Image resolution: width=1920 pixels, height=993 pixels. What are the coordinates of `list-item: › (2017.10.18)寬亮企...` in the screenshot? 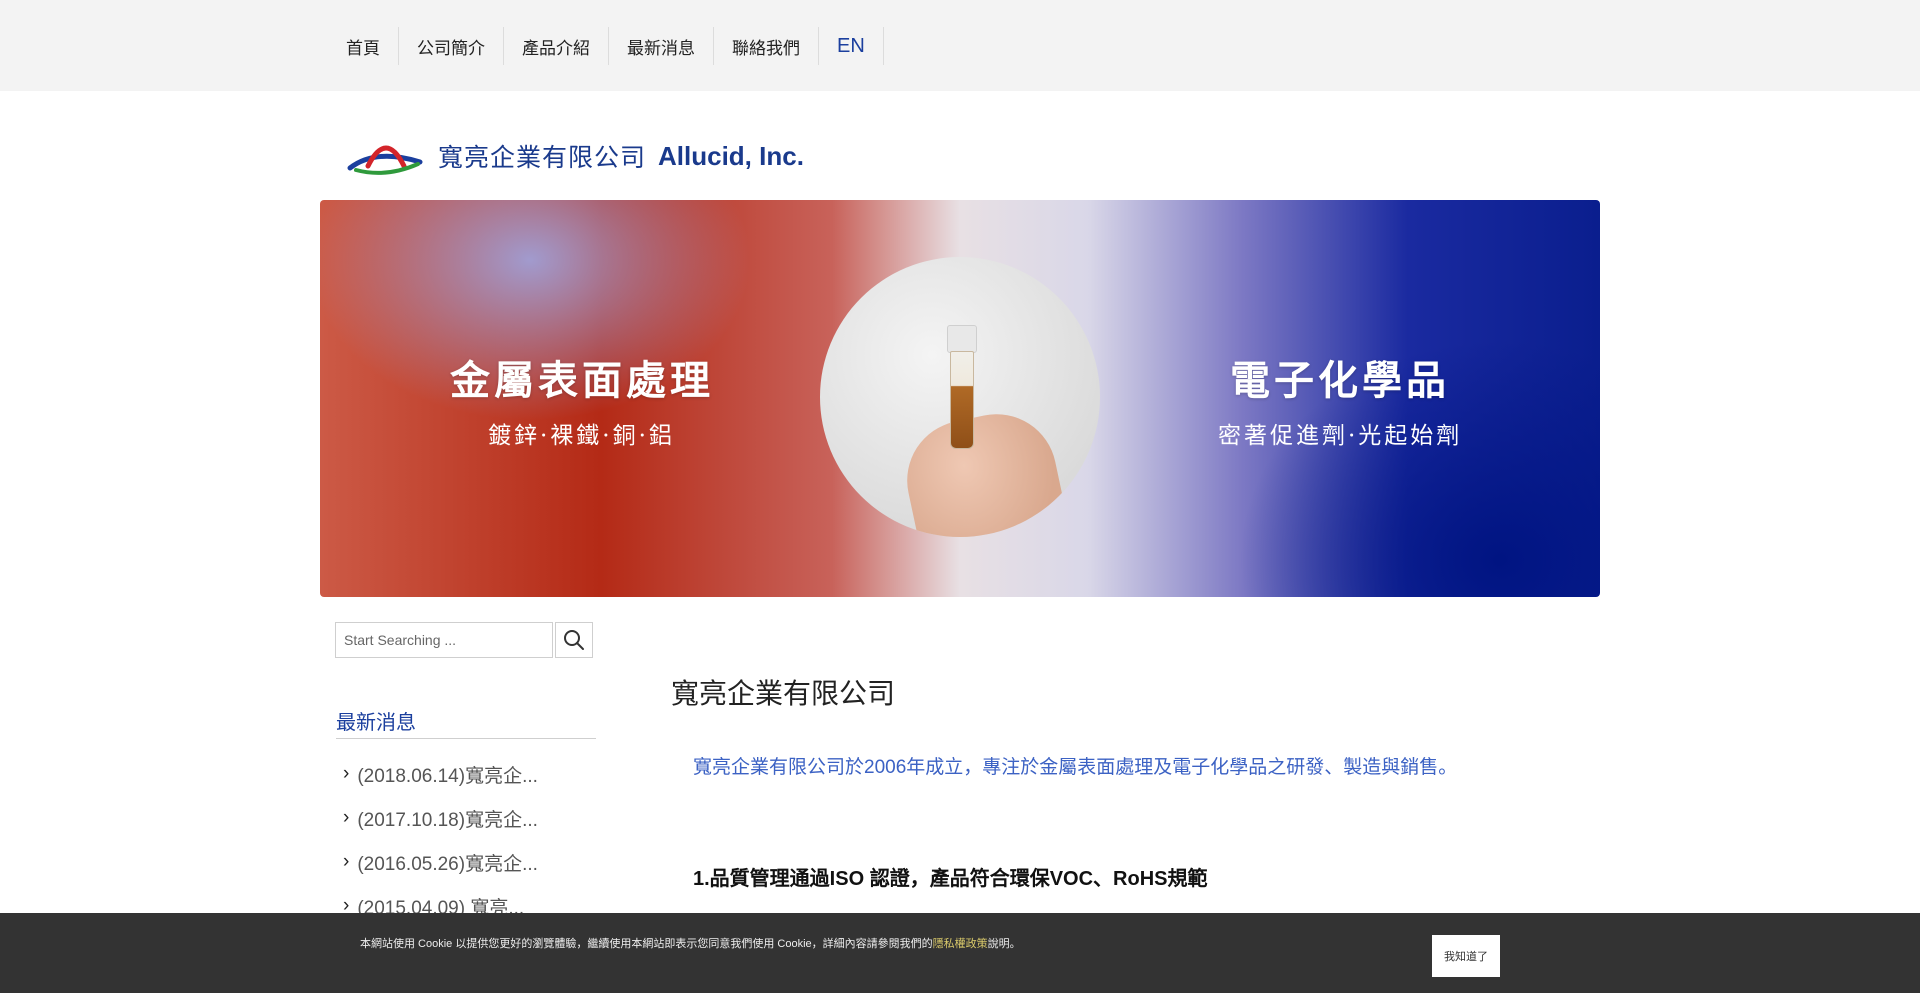 It's located at (440, 818).